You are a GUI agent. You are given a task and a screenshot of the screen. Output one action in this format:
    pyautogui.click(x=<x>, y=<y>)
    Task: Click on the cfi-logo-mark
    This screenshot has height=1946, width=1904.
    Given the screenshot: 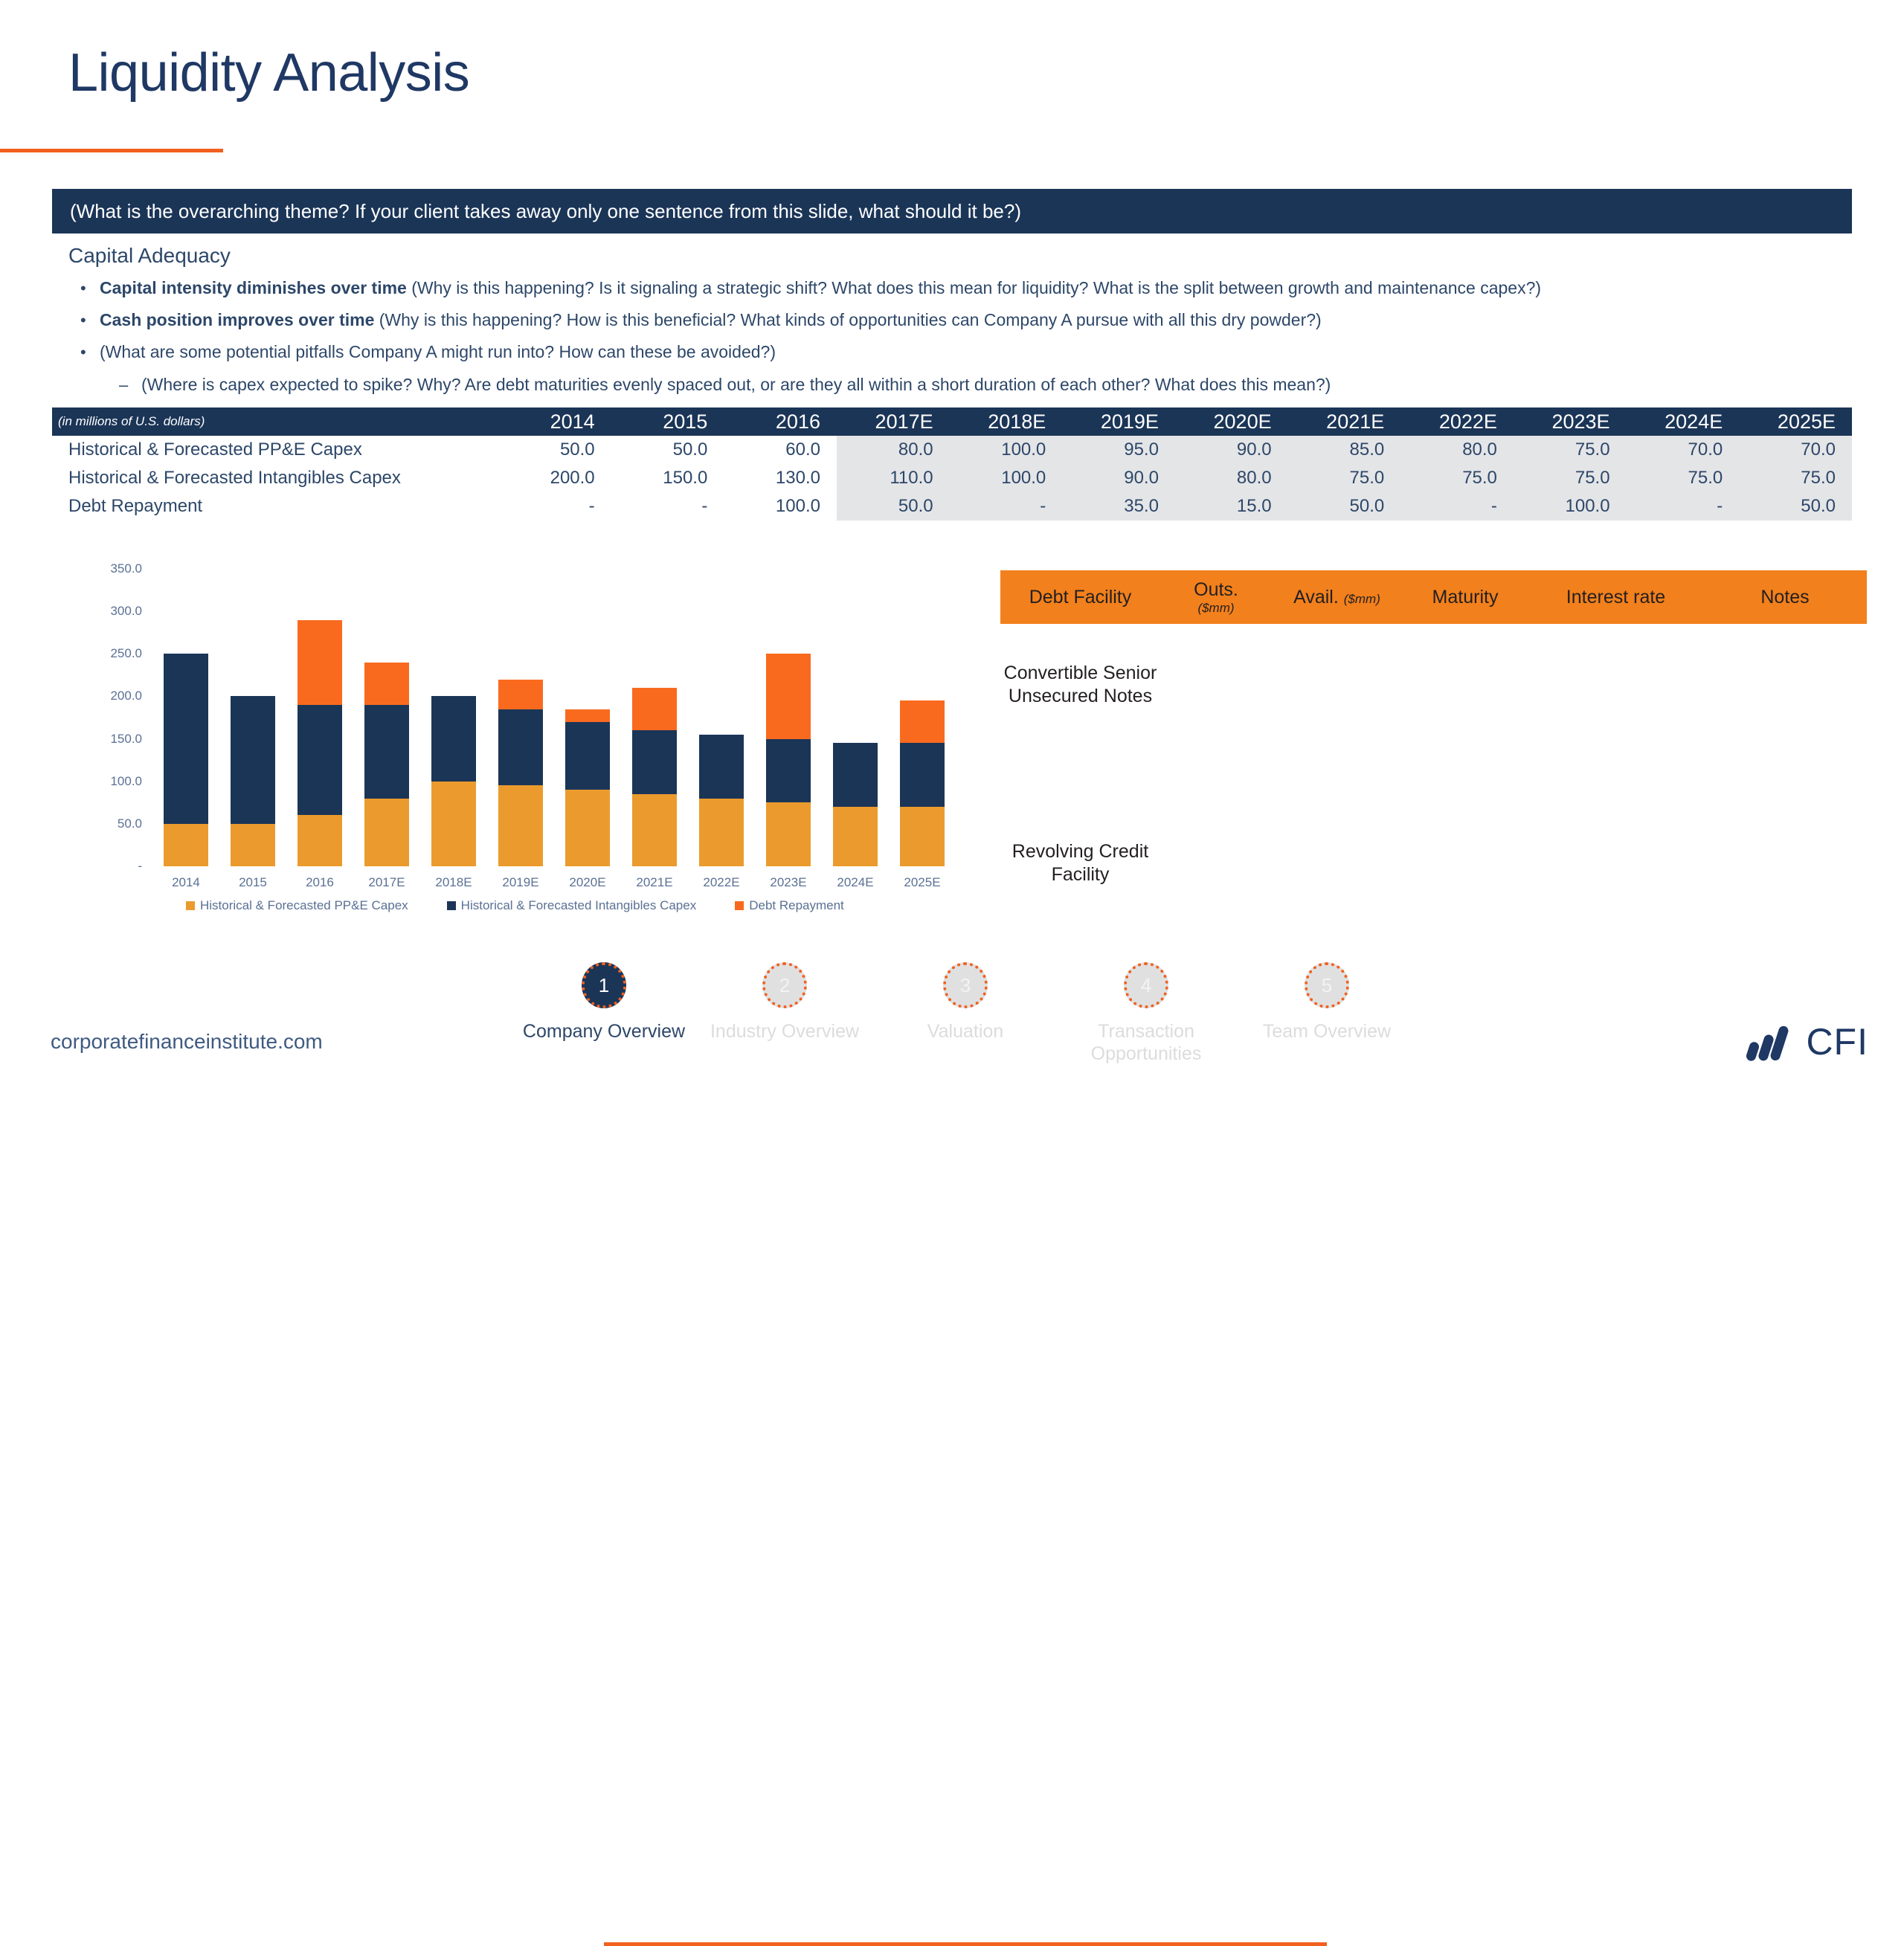 What is the action you would take?
    pyautogui.click(x=1767, y=1043)
    